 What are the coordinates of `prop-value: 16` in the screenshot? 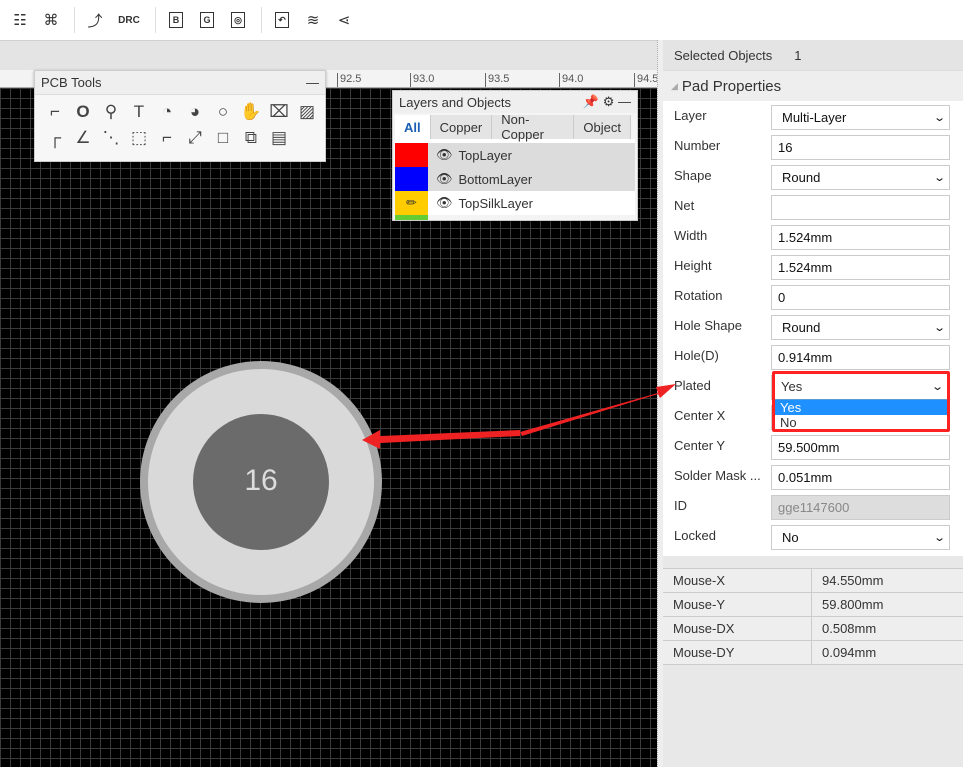 It's located at (785, 147).